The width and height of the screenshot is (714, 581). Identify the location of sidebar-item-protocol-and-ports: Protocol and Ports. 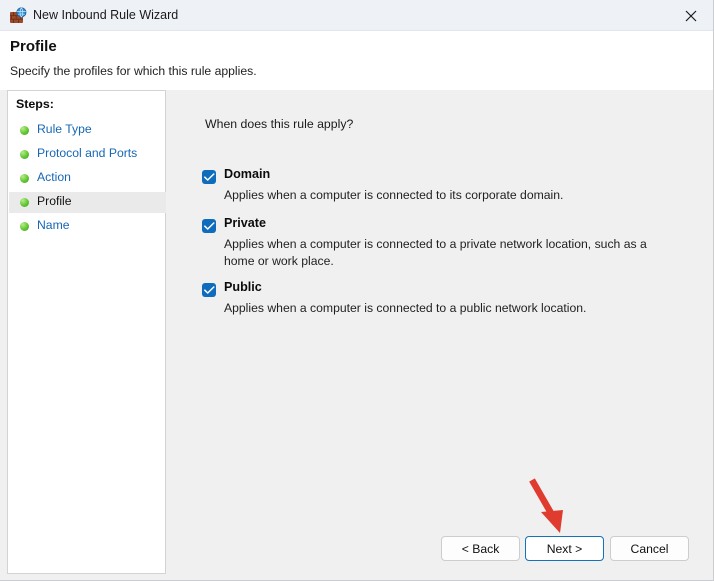
(87, 154).